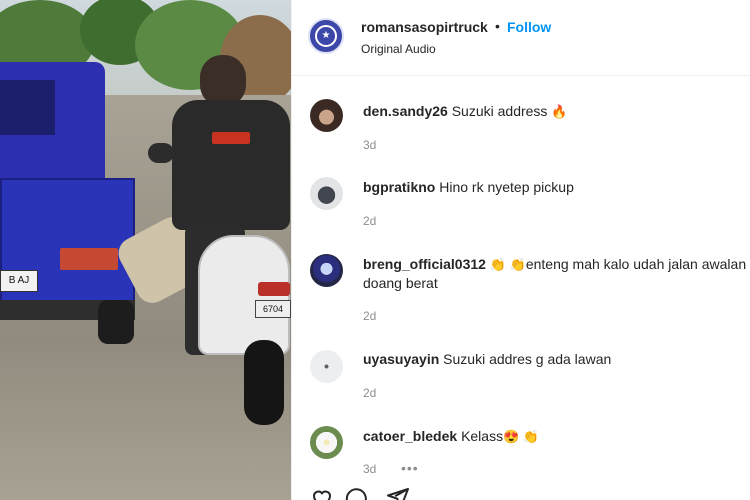  Describe the element at coordinates (231, 138) in the screenshot. I see `shirt-logo` at that location.